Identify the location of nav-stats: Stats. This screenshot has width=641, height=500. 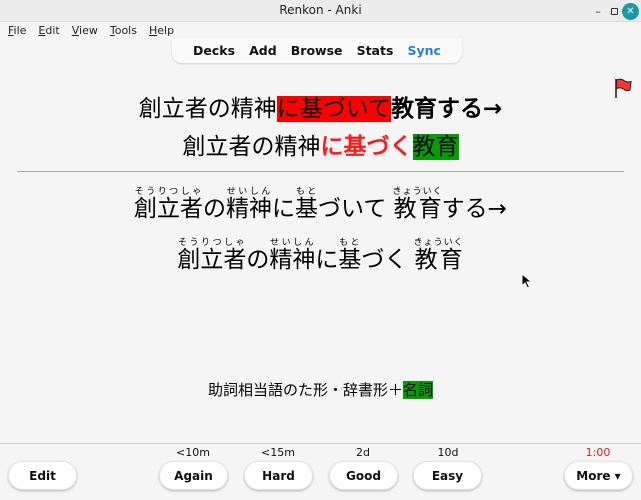
(375, 50).